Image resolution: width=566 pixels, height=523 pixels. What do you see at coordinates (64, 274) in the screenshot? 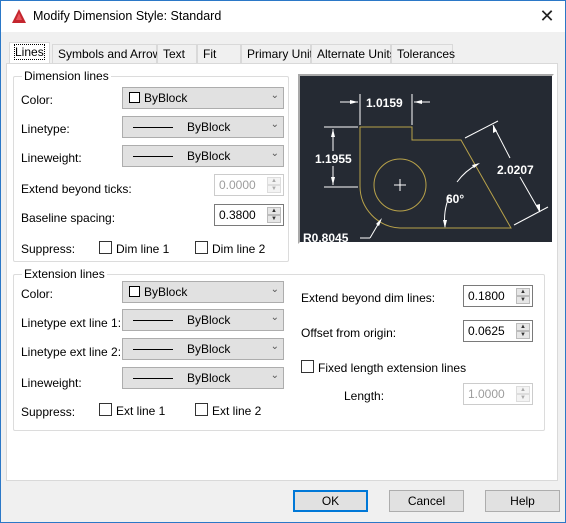
I see `group-title: Extension lines` at bounding box center [64, 274].